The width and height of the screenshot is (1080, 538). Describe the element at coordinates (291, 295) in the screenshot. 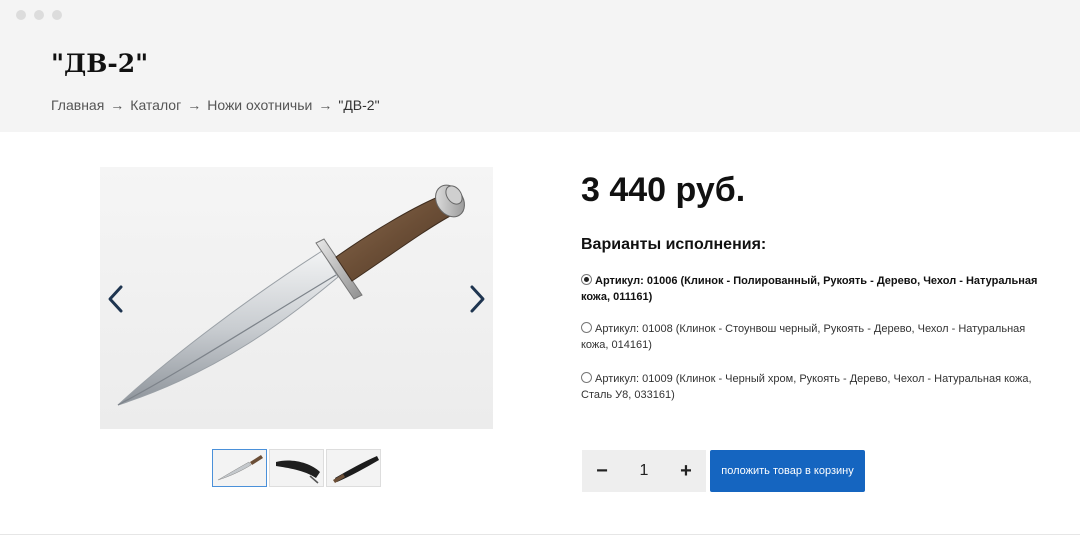

I see `knife-image` at that location.